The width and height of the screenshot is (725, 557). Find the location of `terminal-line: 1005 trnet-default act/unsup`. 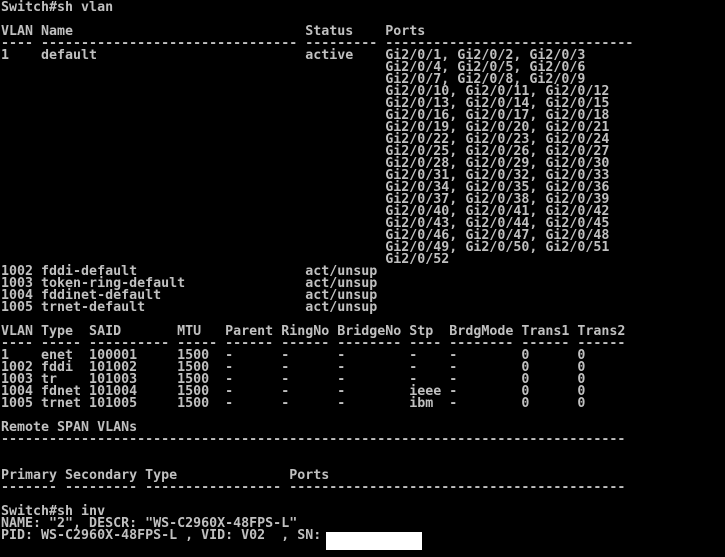

terminal-line: 1005 trnet-default act/unsup is located at coordinates (189, 307).